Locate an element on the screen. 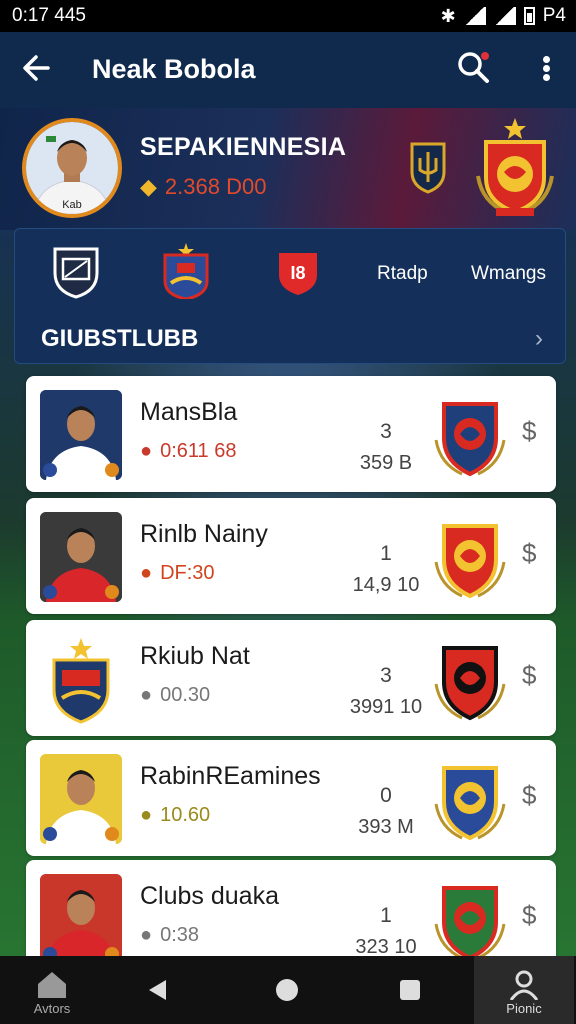 This screenshot has height=1024, width=576. recents-square-icon is located at coordinates (410, 990).